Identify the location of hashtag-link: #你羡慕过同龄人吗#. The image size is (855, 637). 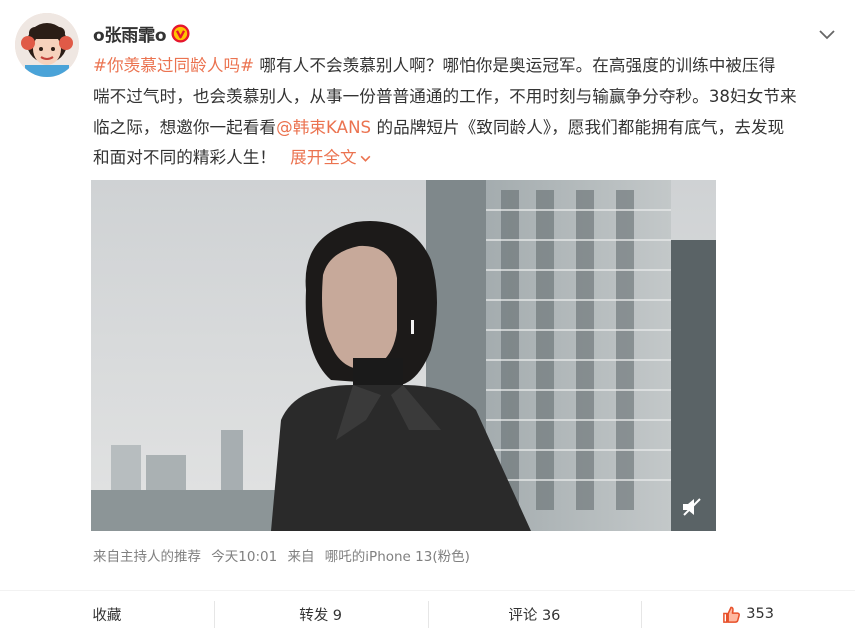
(173, 65).